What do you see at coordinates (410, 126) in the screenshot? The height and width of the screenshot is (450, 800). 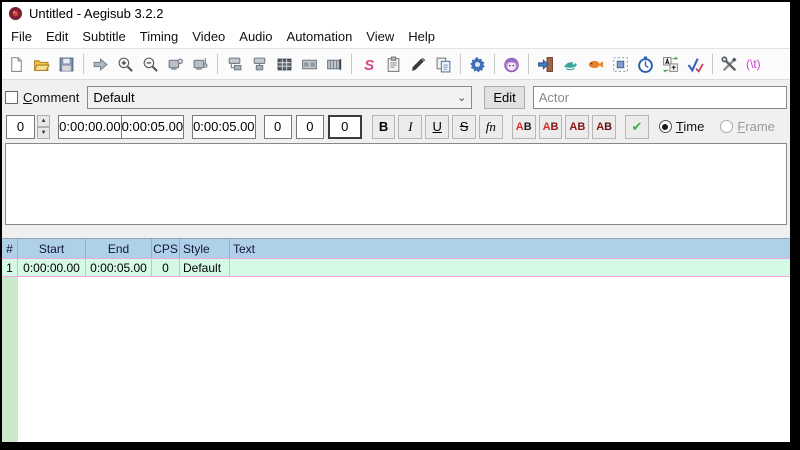 I see `italic-button: I` at bounding box center [410, 126].